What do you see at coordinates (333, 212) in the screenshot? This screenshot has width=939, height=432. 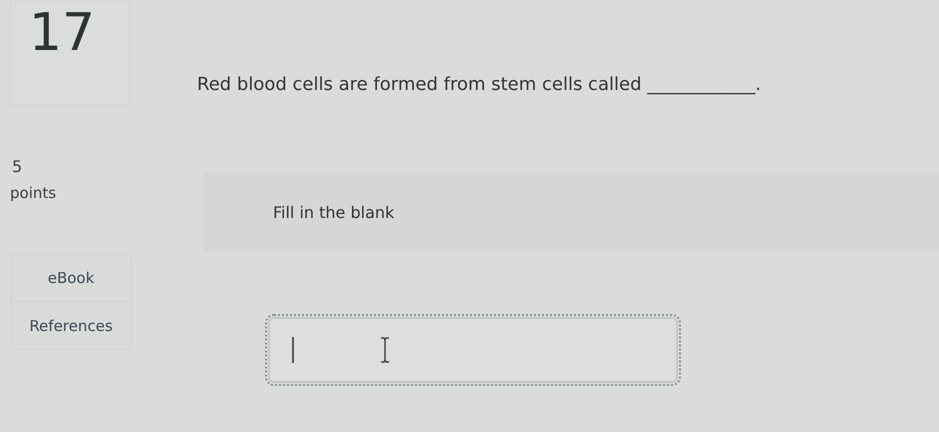 I see `instruction-text: Fill in the blank` at bounding box center [333, 212].